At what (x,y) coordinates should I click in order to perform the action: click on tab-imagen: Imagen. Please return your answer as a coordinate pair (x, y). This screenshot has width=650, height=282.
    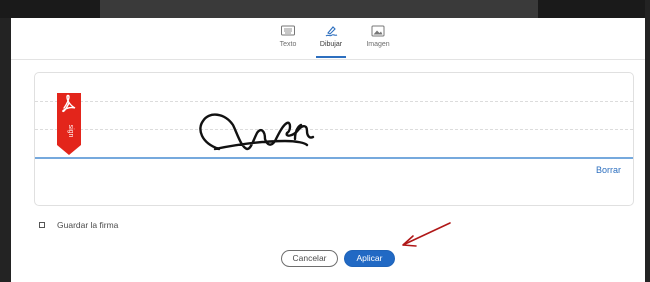
    Looking at the image, I should click on (378, 41).